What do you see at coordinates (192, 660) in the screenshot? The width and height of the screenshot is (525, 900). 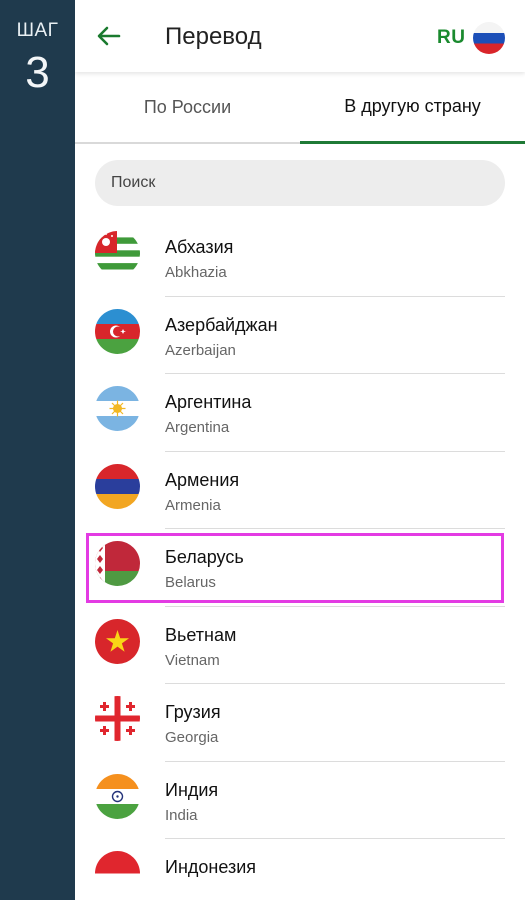 I see `country-name-latin: Vietnam` at bounding box center [192, 660].